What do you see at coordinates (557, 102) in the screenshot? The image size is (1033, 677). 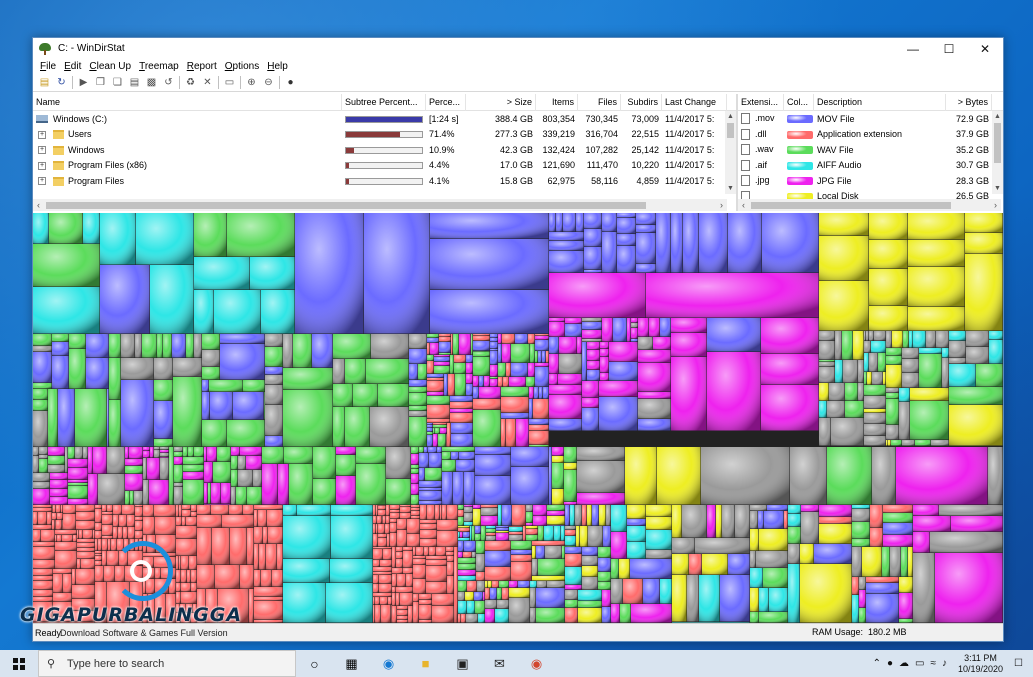 I see `col-items: Items` at bounding box center [557, 102].